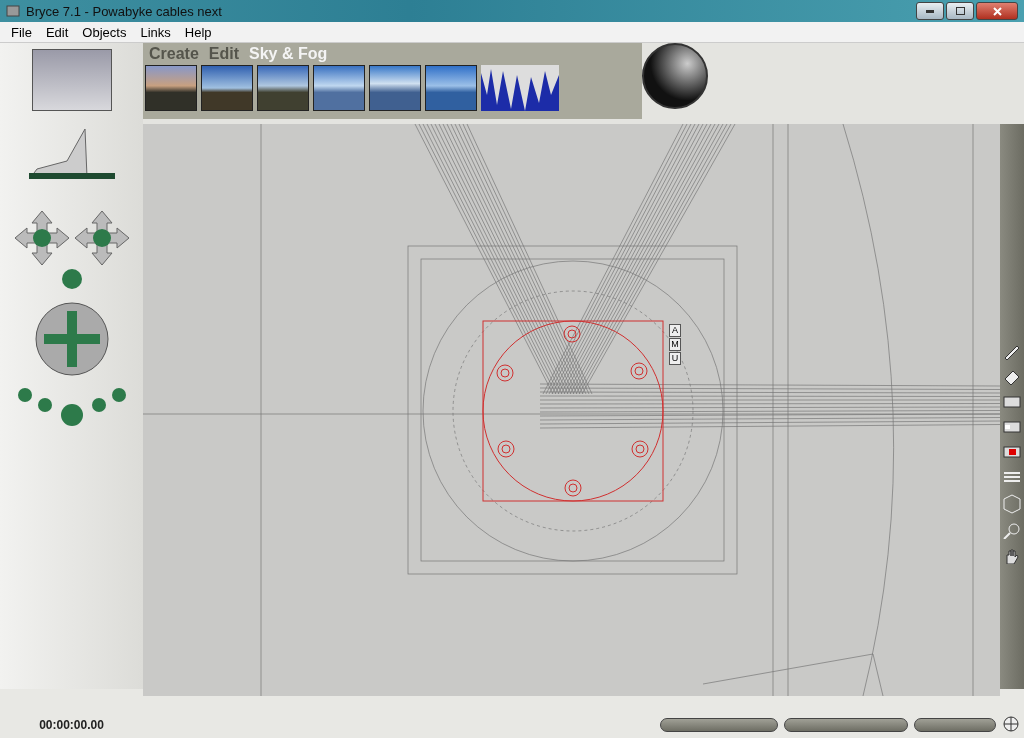  I want to click on selection-handle: U, so click(675, 358).